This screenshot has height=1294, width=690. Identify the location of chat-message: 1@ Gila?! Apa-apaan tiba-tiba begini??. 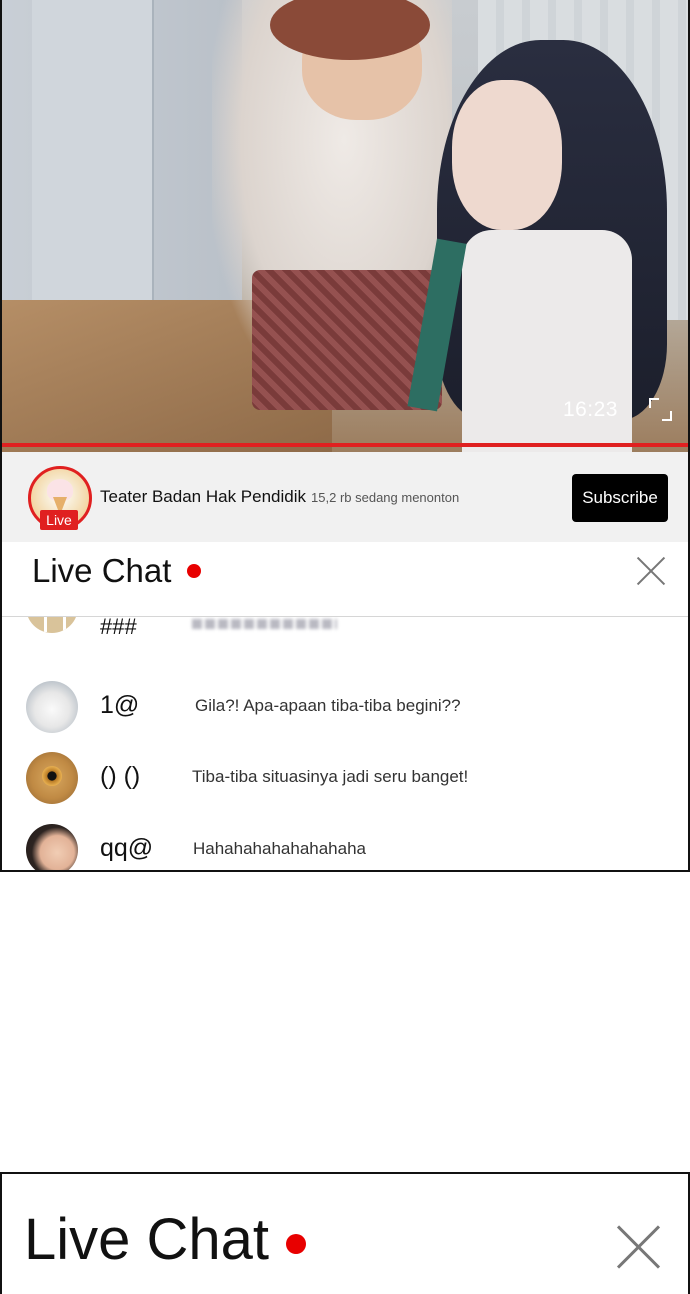
(345, 716).